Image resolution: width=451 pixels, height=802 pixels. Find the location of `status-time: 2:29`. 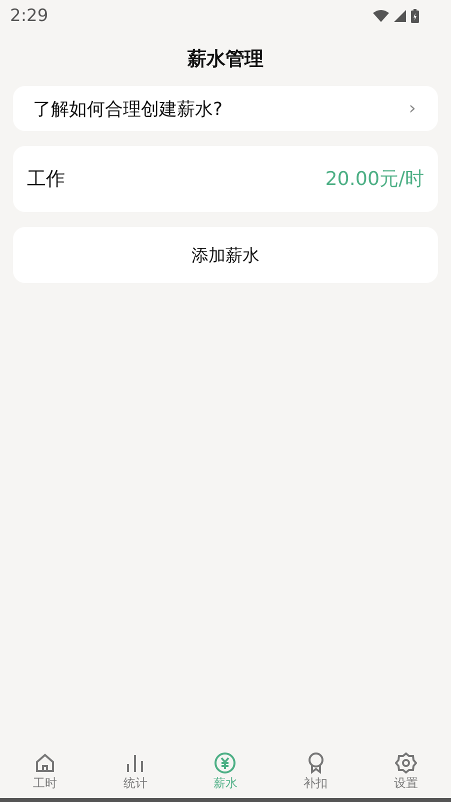

status-time: 2:29 is located at coordinates (29, 16).